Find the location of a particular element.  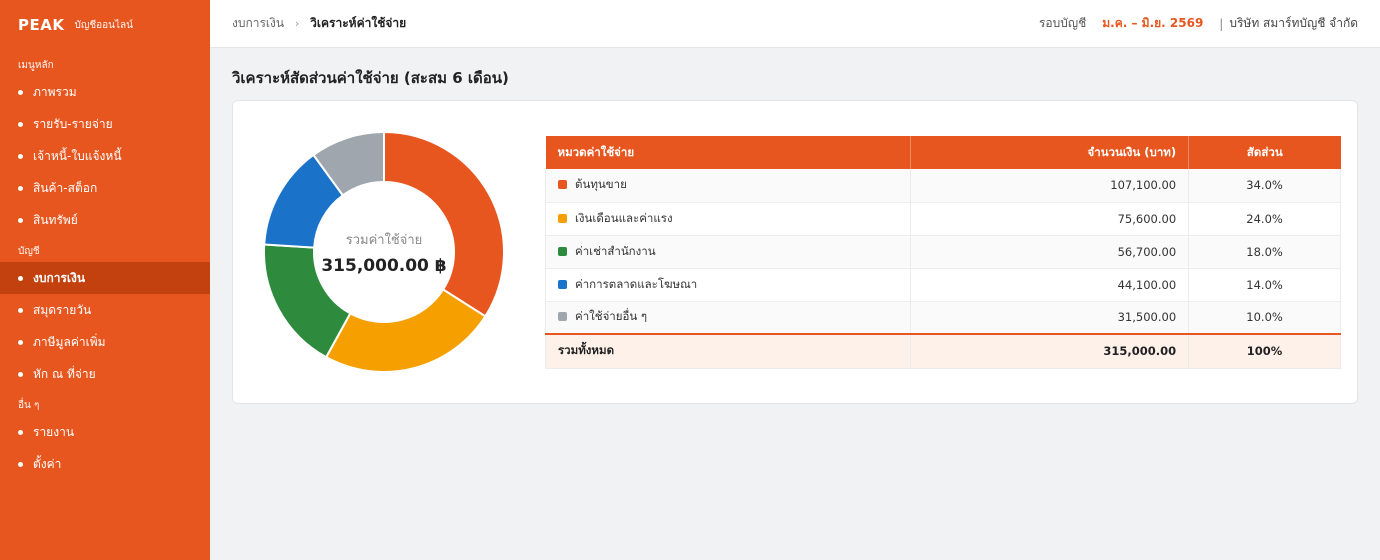

total-share: 100% is located at coordinates (1264, 351).